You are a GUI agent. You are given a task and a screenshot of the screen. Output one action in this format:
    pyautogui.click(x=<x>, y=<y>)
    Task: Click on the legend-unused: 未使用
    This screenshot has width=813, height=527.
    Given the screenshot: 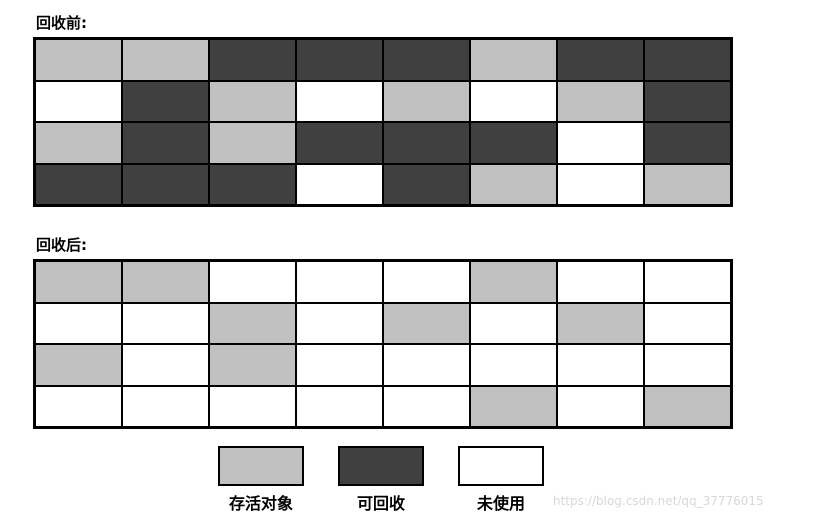 What is the action you would take?
    pyautogui.click(x=501, y=480)
    